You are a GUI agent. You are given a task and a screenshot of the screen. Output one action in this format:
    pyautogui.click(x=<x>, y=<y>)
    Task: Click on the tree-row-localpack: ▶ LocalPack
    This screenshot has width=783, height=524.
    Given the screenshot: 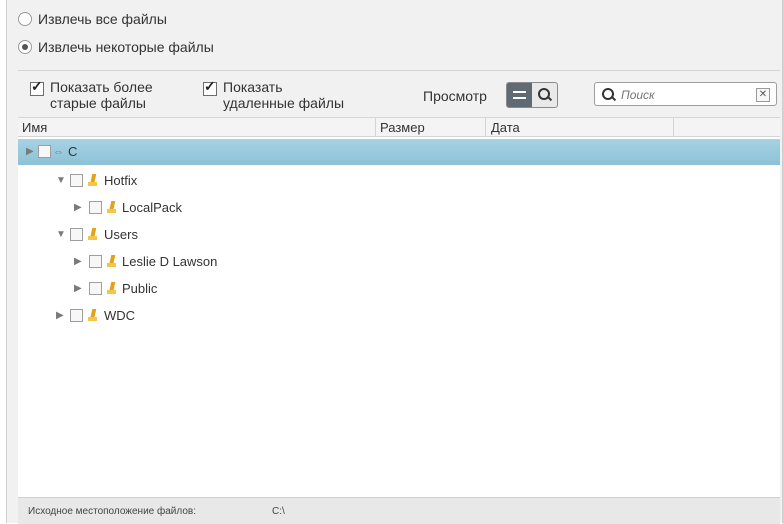 What is the action you would take?
    pyautogui.click(x=399, y=208)
    